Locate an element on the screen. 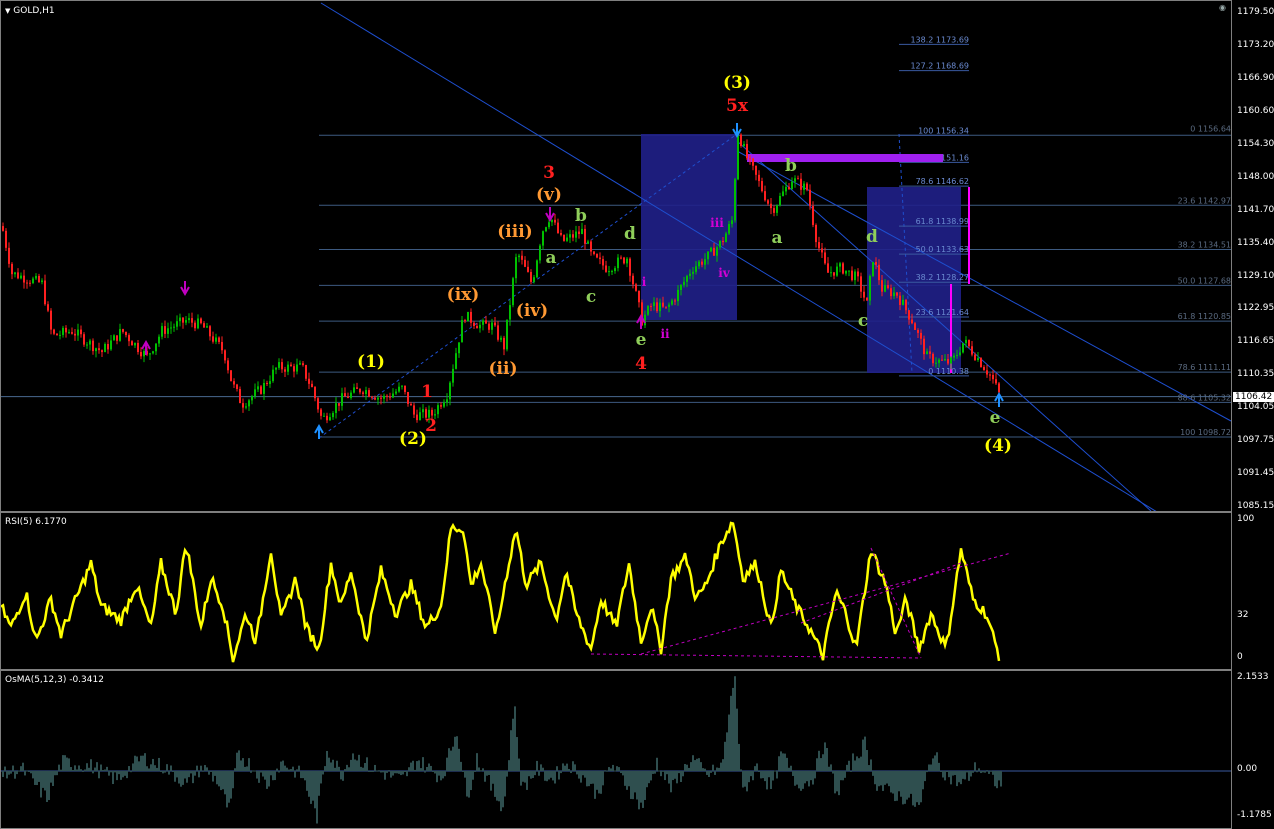  price-axis-label: 1154.30 is located at coordinates (1255, 143).